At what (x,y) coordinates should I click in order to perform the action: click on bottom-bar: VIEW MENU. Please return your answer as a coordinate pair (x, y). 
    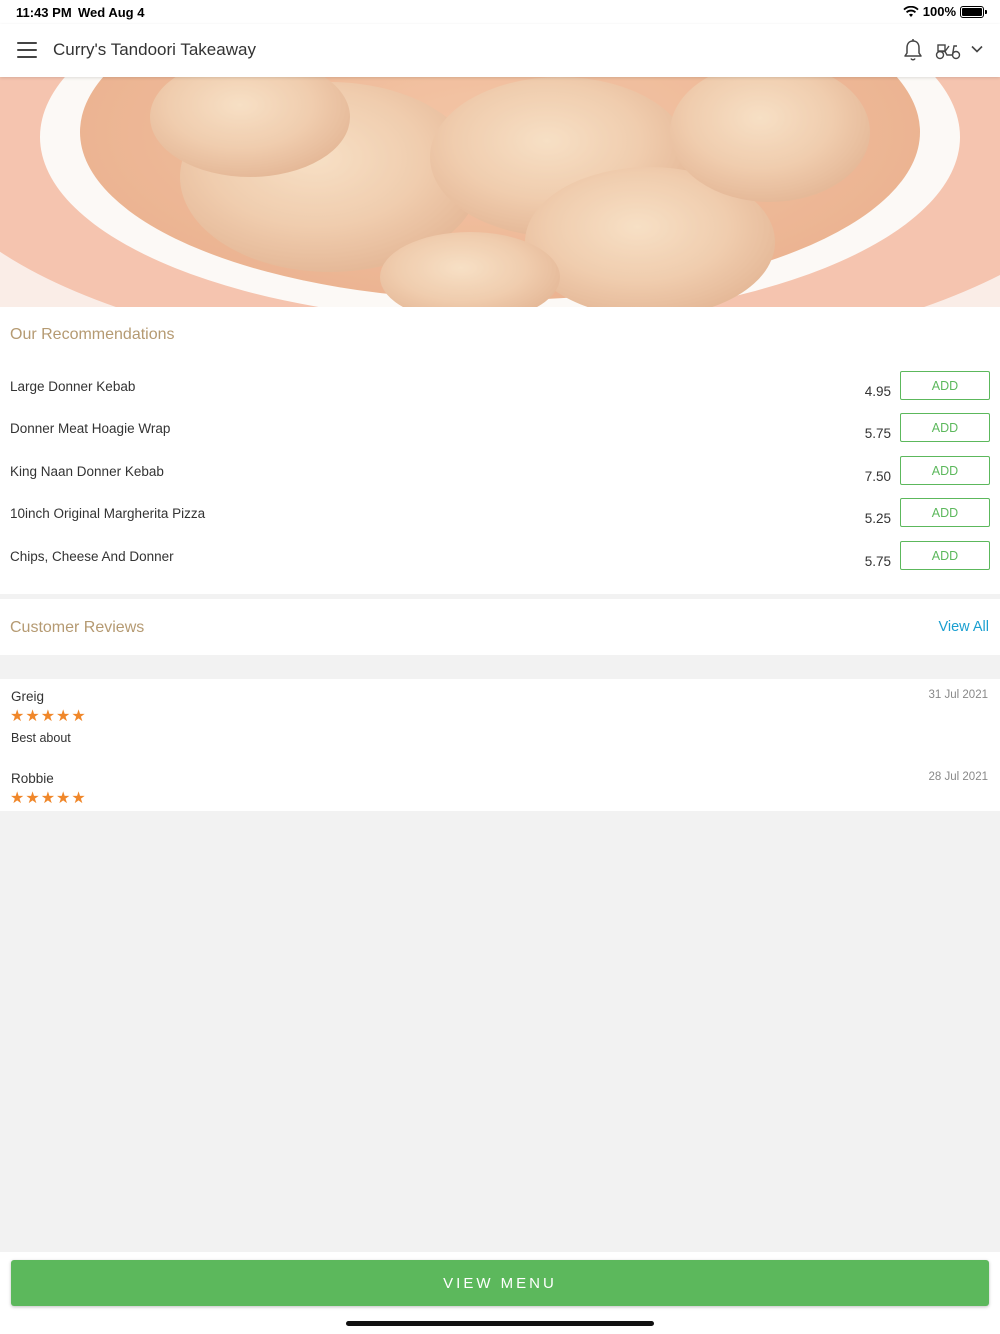
    Looking at the image, I should click on (500, 1293).